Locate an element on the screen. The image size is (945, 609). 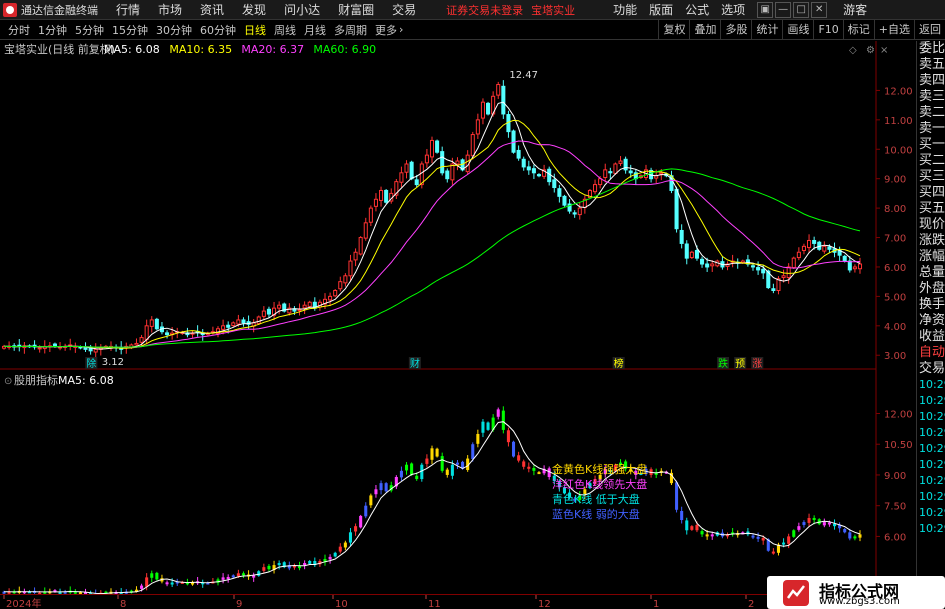
event-marker: 除 is located at coordinates (91, 363).